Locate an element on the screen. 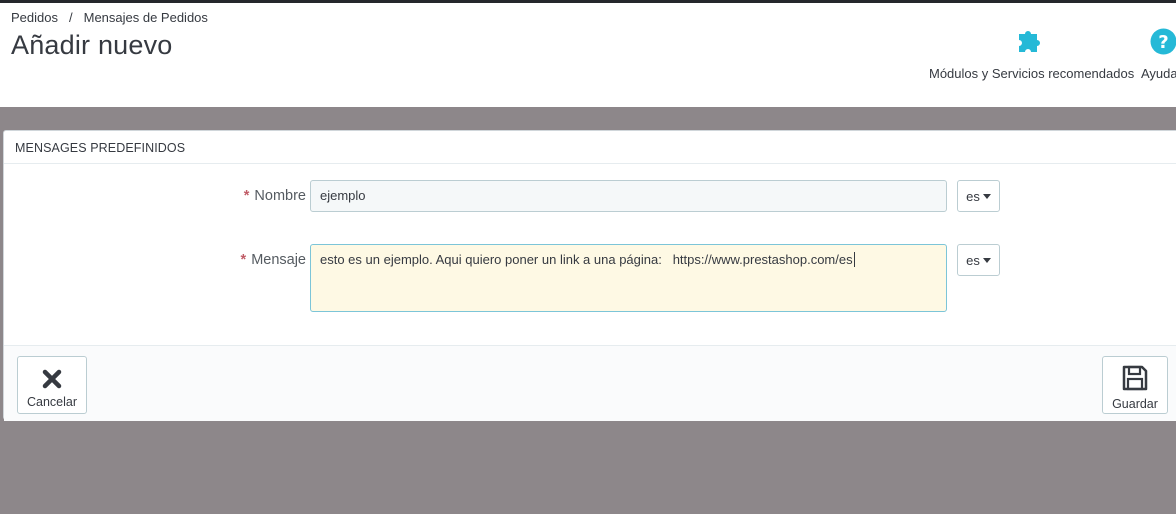 The width and height of the screenshot is (1176, 514). cancel-button: Cancelar is located at coordinates (52, 385).